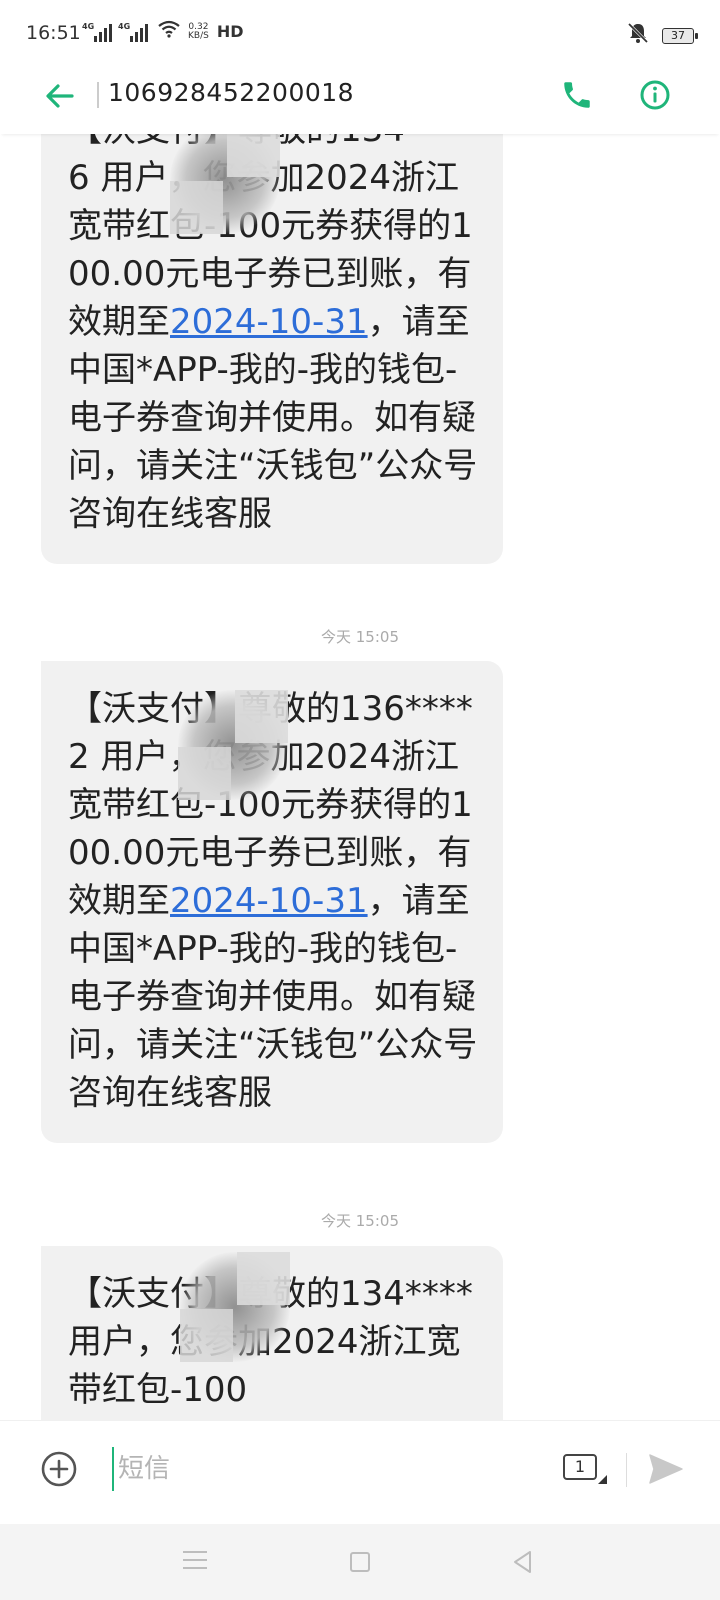 This screenshot has height=1600, width=720. What do you see at coordinates (360, 35) in the screenshot?
I see `status-bar: 16:51 4G 4G 0.32 KB/S HD 37` at bounding box center [360, 35].